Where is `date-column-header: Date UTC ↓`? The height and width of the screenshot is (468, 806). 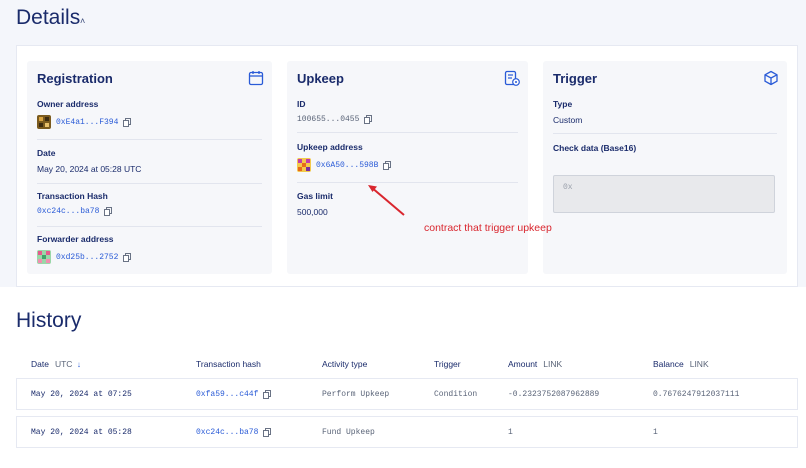
date-column-header: Date UTC ↓ is located at coordinates (56, 364).